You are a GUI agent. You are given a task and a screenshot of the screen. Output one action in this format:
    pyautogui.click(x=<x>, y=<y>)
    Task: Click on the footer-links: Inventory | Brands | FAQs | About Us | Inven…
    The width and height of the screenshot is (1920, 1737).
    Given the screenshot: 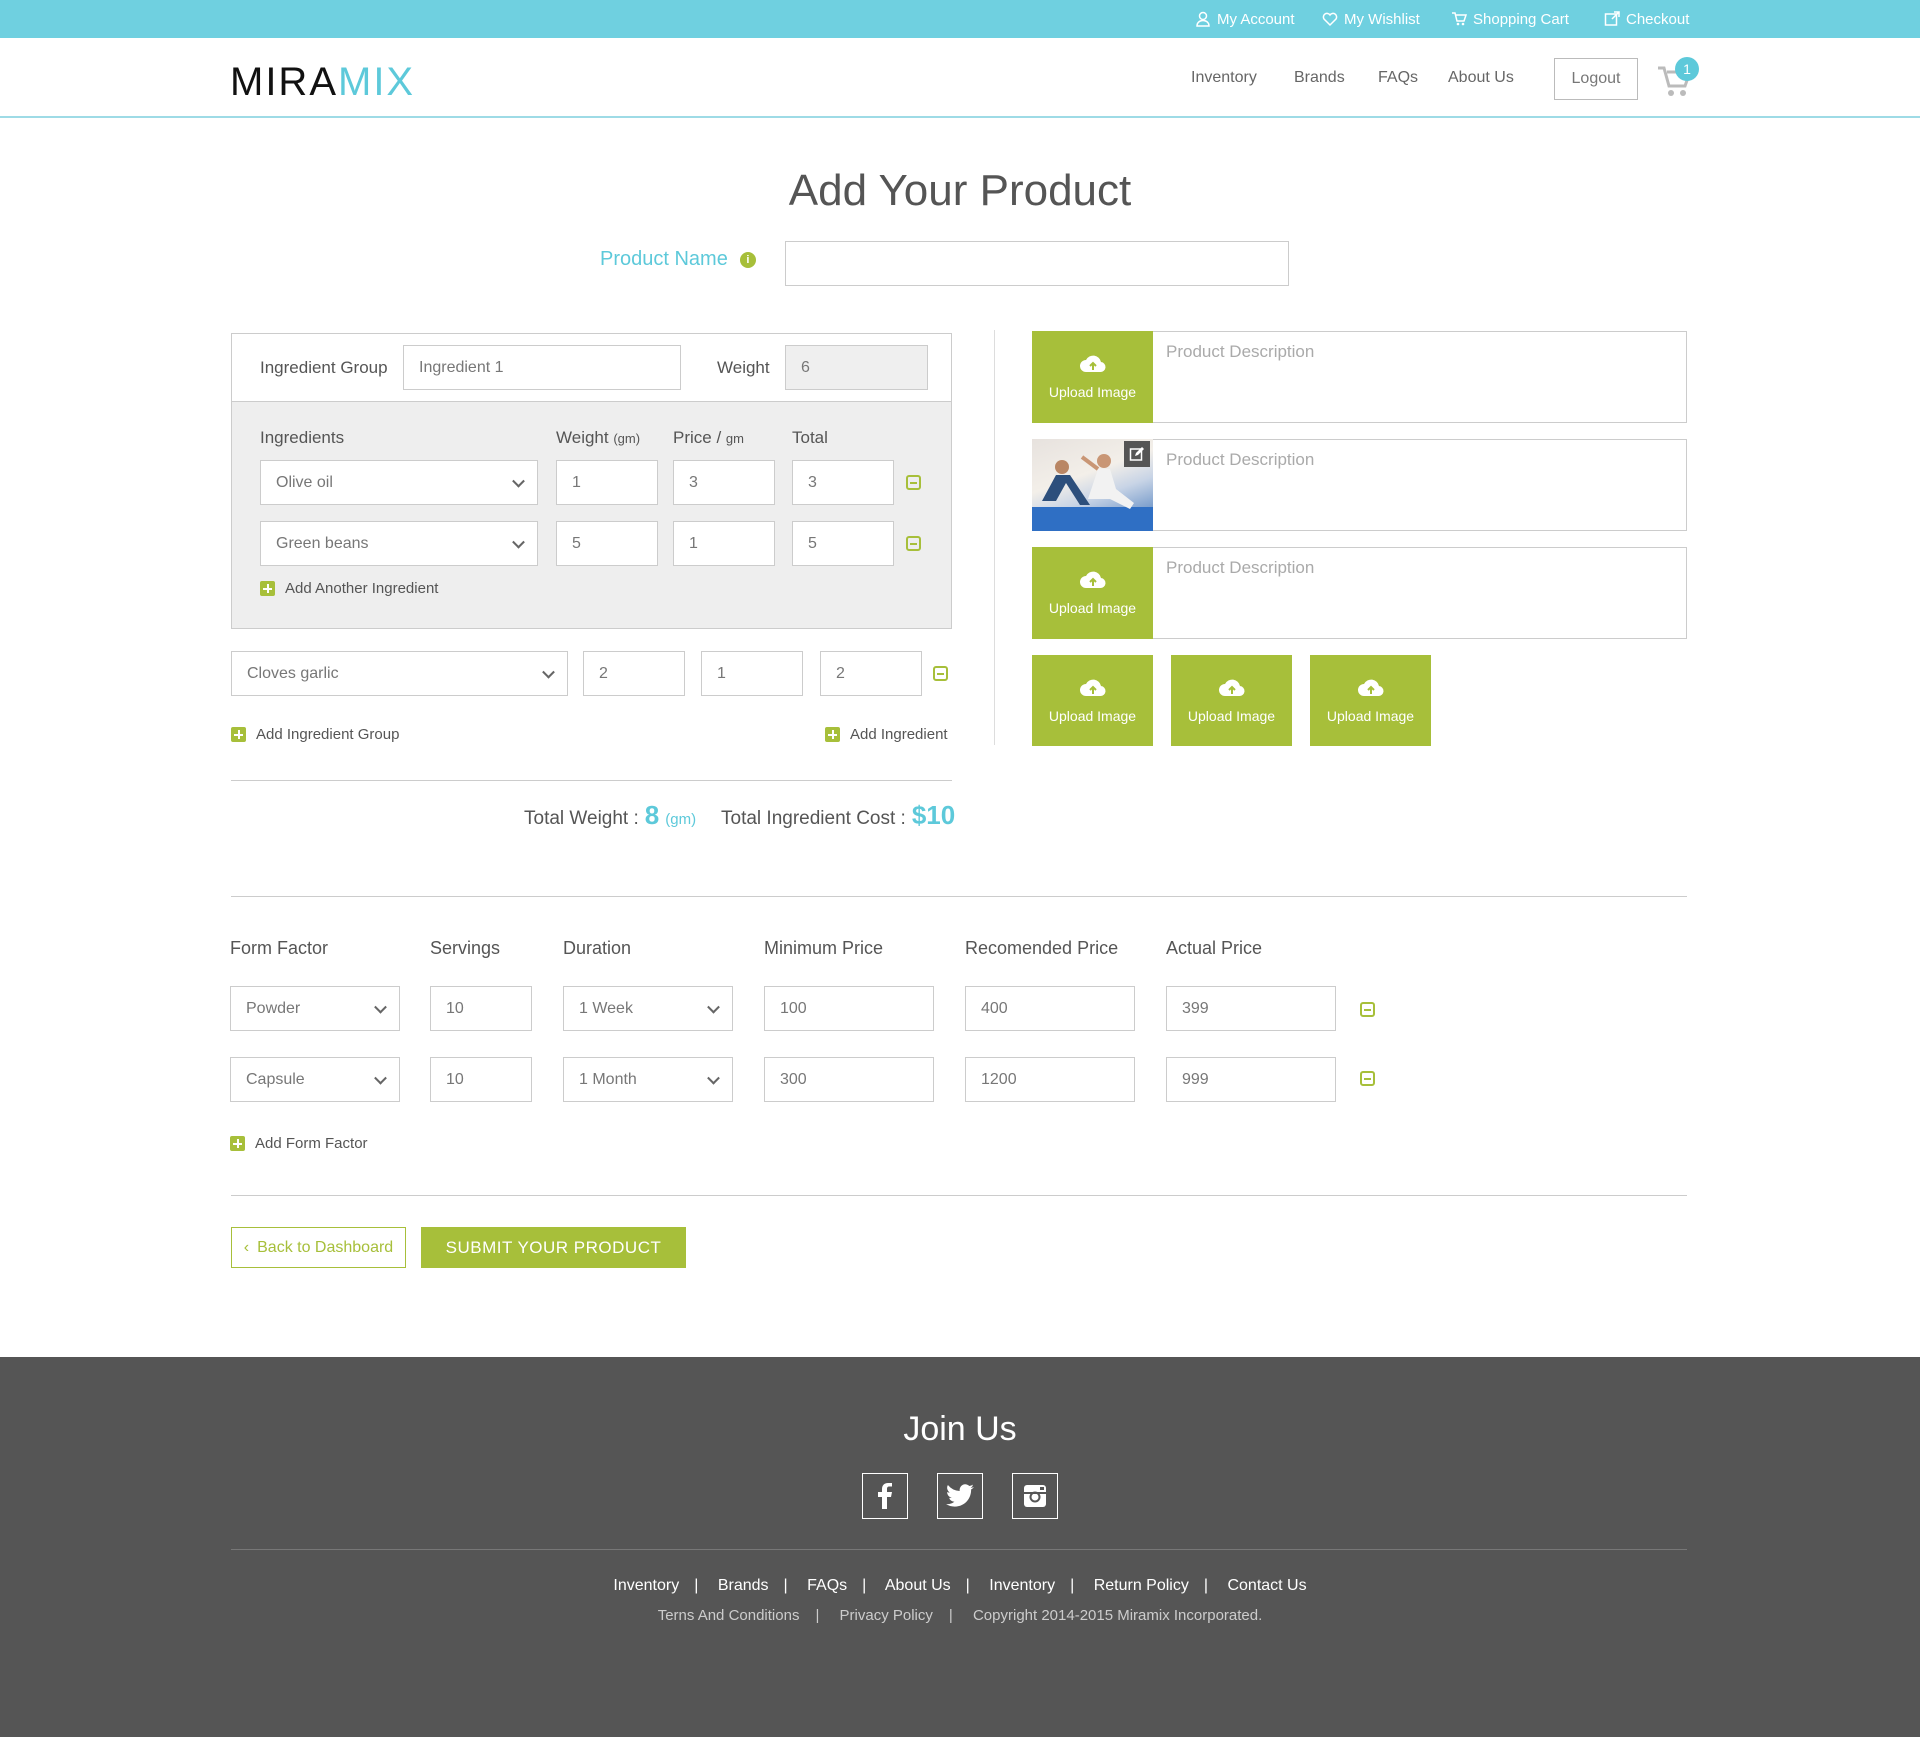 What is the action you would take?
    pyautogui.click(x=960, y=1585)
    